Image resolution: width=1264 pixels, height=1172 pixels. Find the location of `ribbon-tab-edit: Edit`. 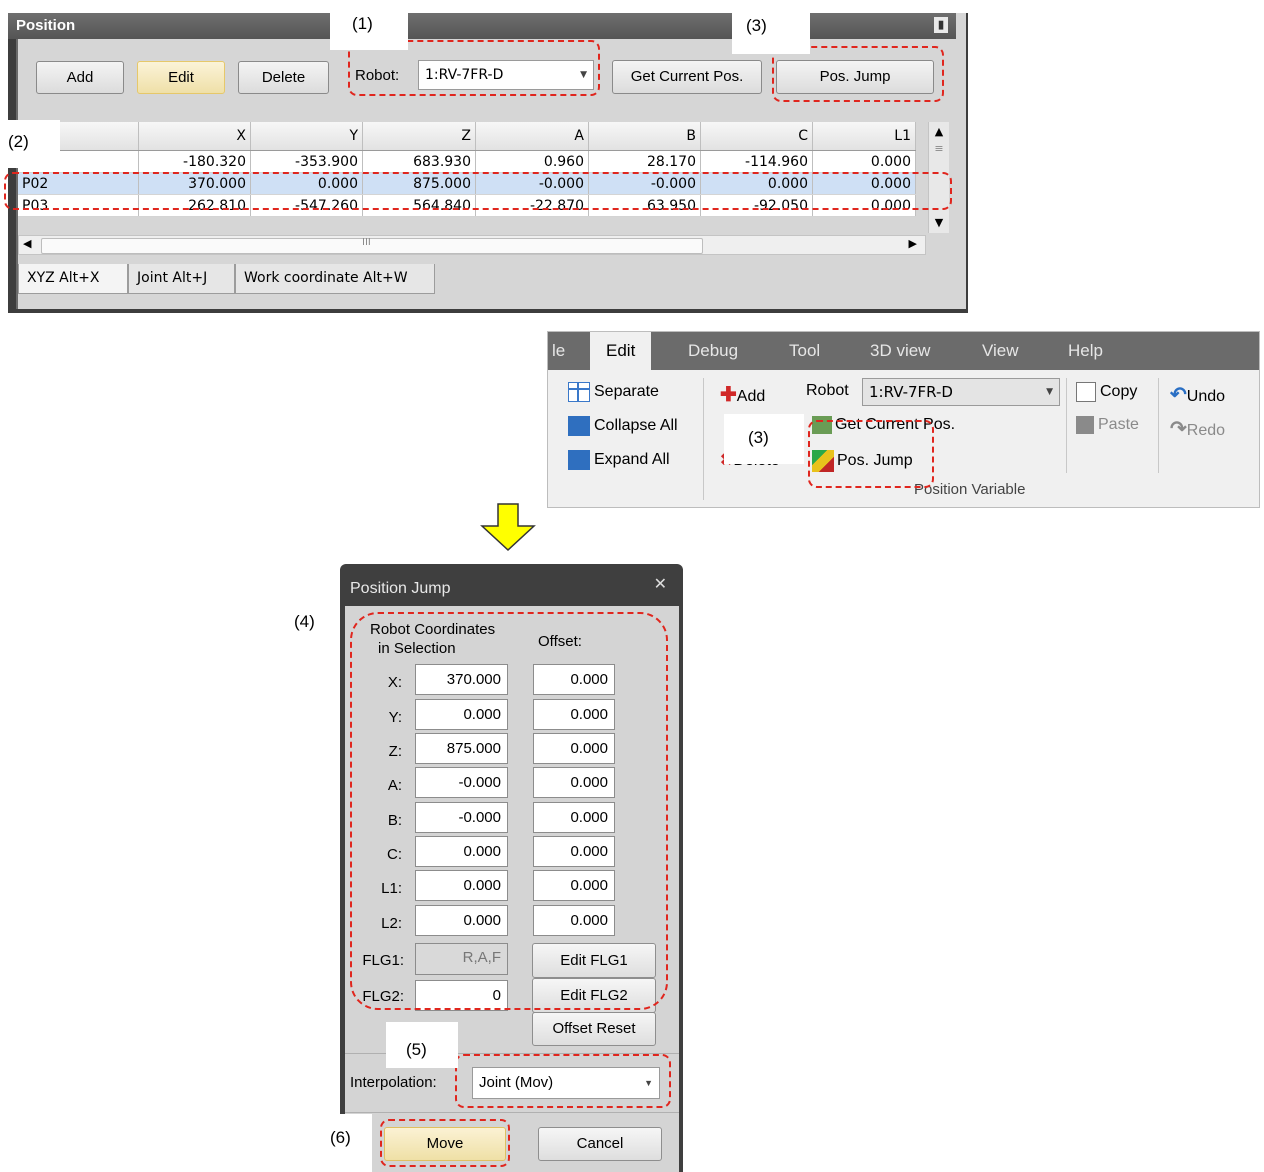

ribbon-tab-edit: Edit is located at coordinates (621, 351).